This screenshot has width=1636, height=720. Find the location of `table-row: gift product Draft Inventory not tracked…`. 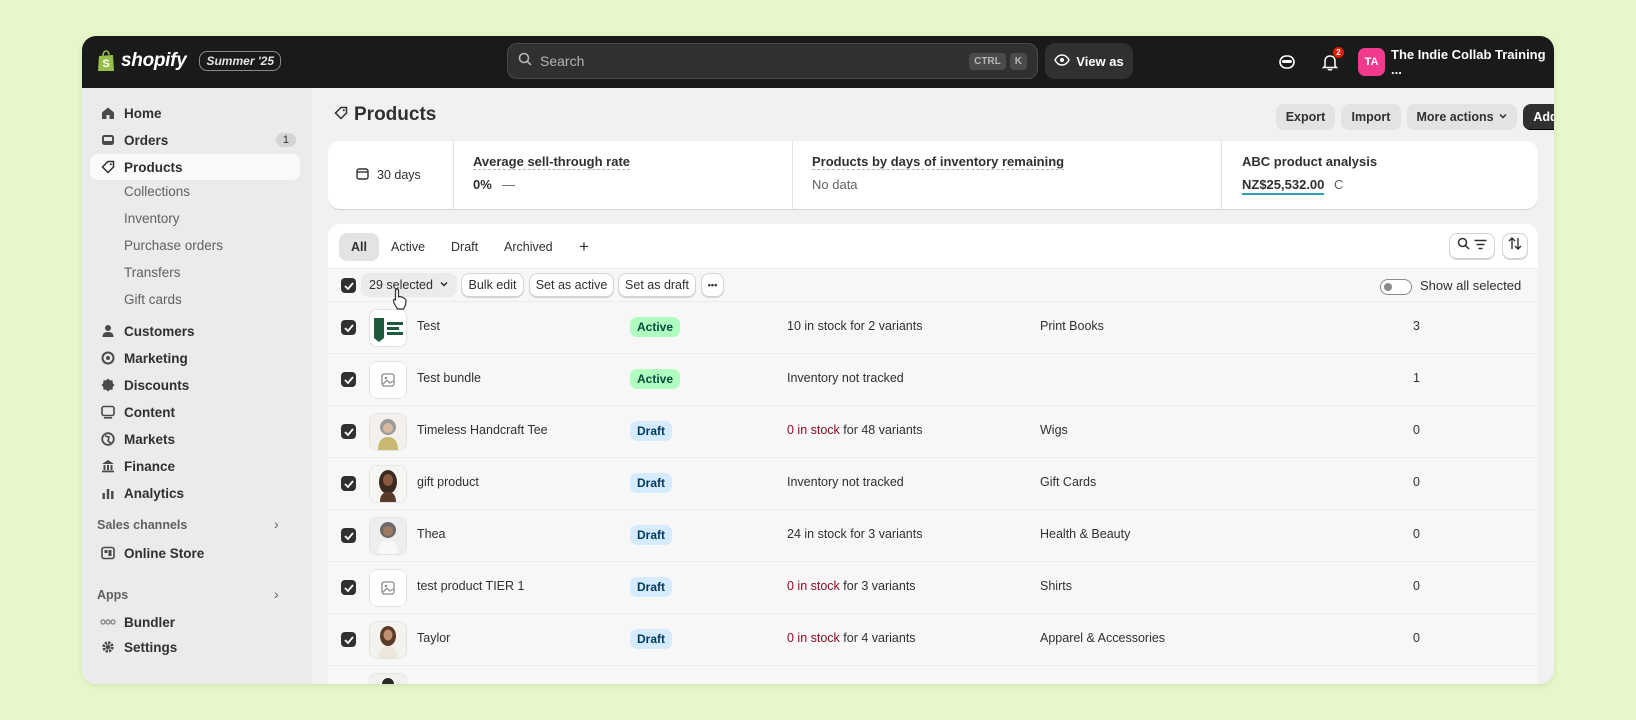

table-row: gift product Draft Inventory not tracked… is located at coordinates (933, 484).